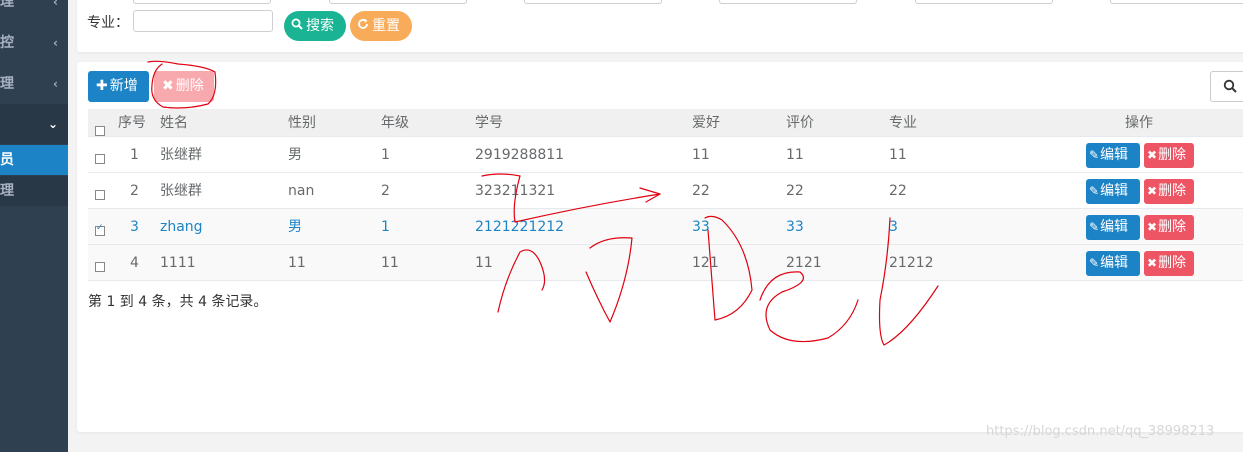  I want to click on cell-student-id: 2121221212, so click(520, 227).